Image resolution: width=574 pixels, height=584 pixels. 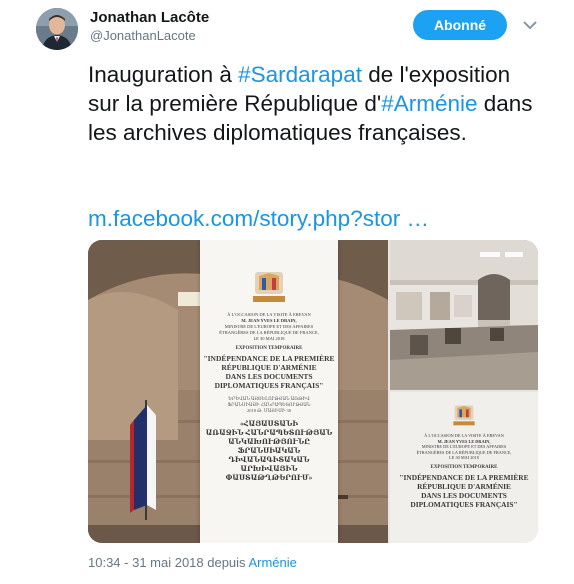 I want to click on banner-line: «ՀԱՅԱՍՏԱՆԻ, so click(x=269, y=424).